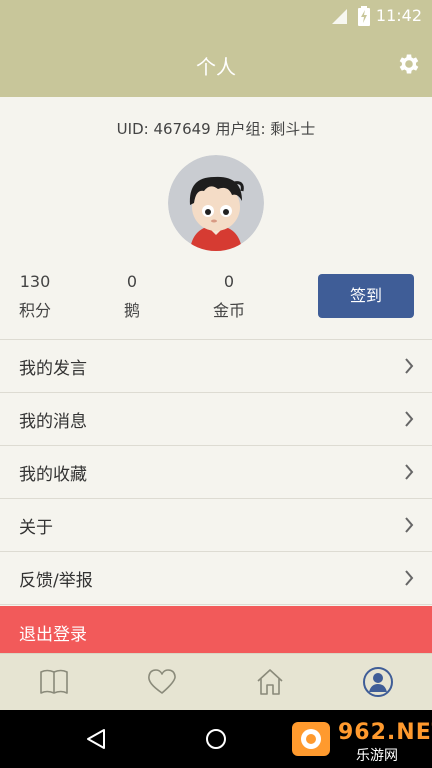  Describe the element at coordinates (216, 67) in the screenshot. I see `page-title: 个人` at that location.